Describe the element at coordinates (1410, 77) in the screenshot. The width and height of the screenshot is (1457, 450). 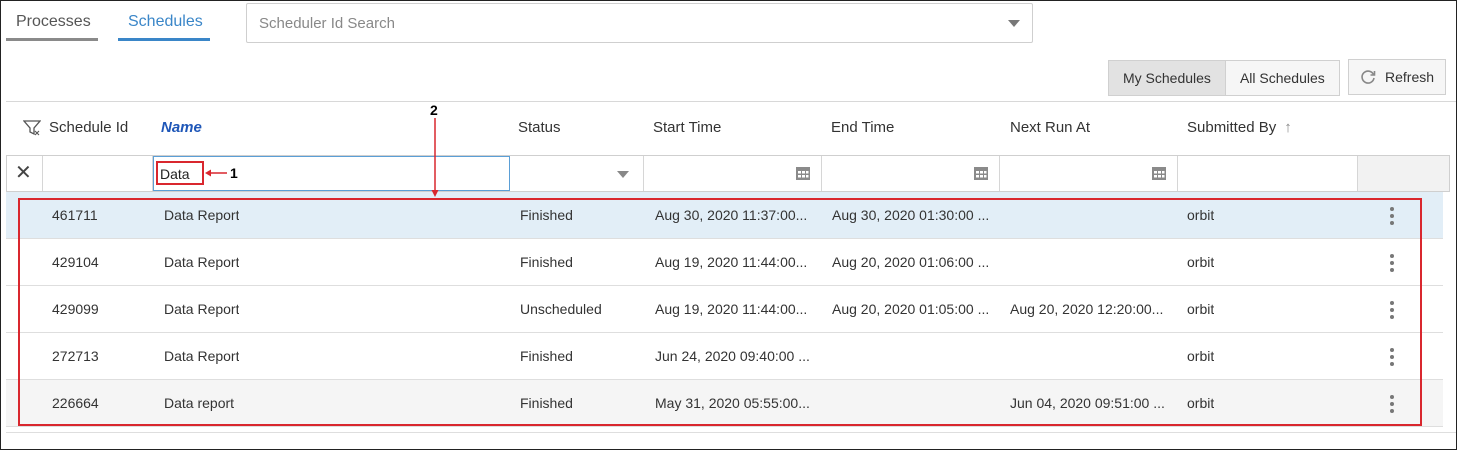
I see `refresh-label: Refresh` at that location.